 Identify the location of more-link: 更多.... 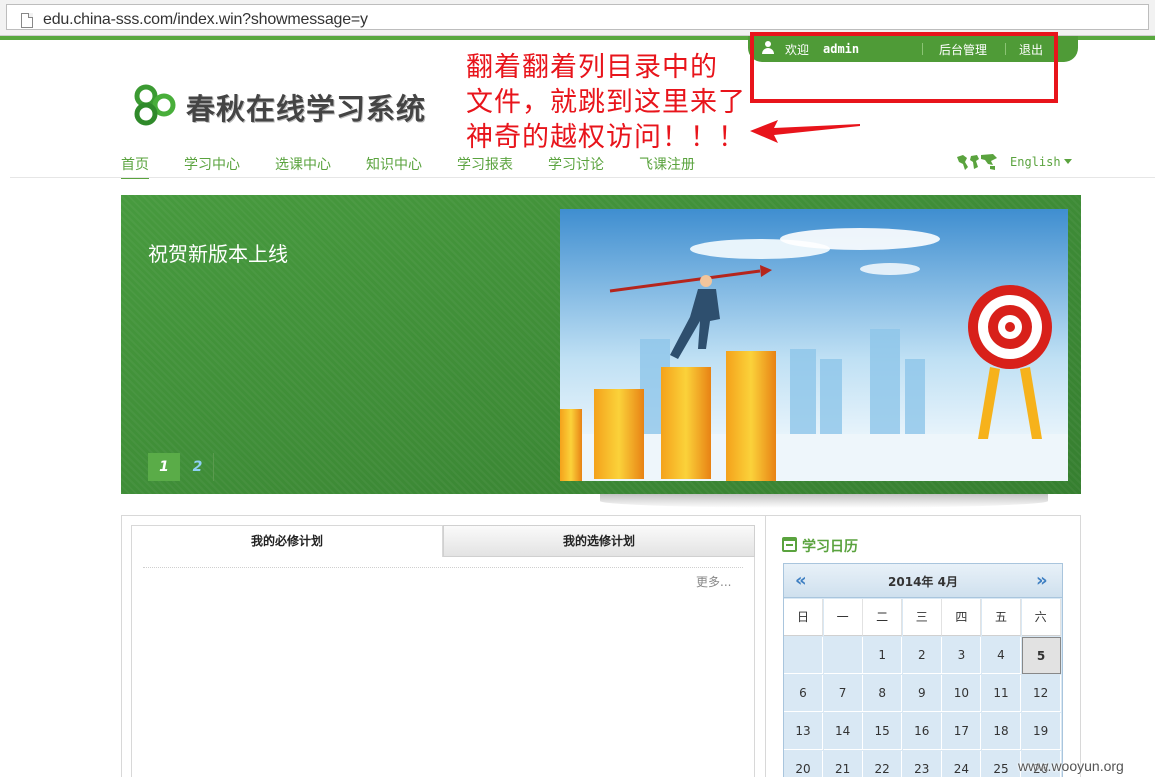
(713, 581).